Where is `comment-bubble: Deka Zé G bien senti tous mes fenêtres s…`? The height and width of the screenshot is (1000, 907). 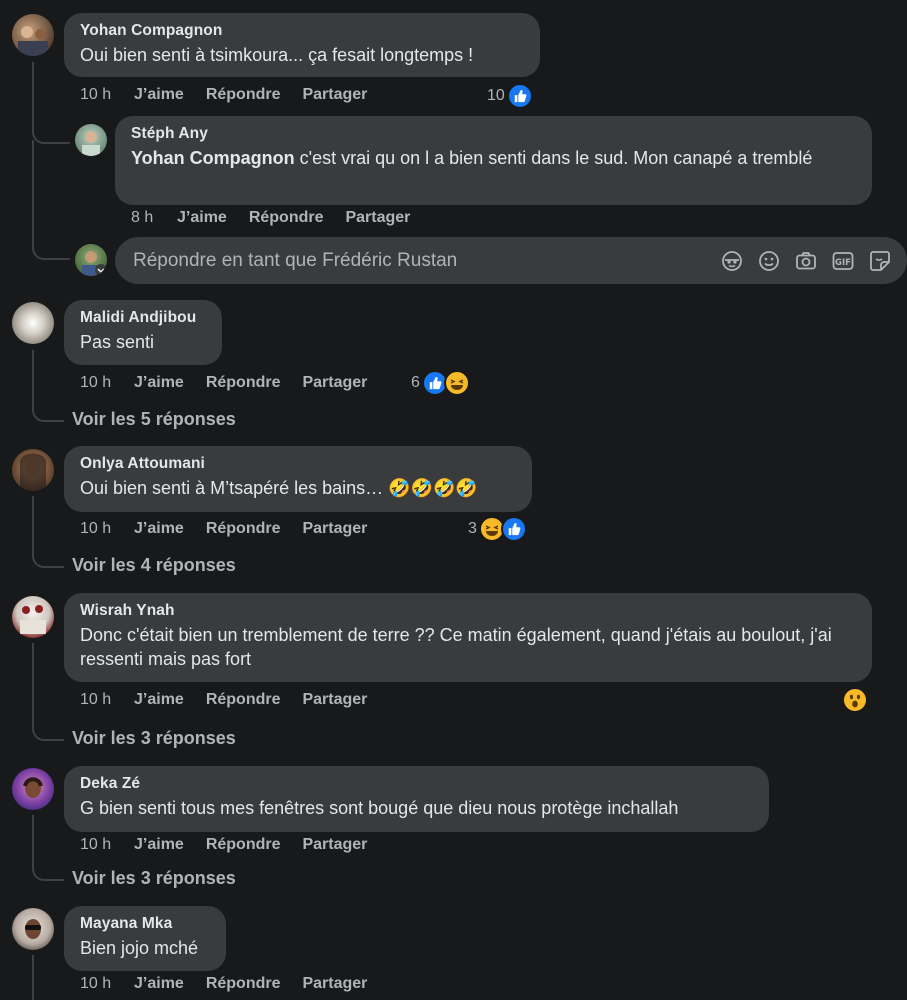 comment-bubble: Deka Zé G bien senti tous mes fenêtres s… is located at coordinates (416, 799).